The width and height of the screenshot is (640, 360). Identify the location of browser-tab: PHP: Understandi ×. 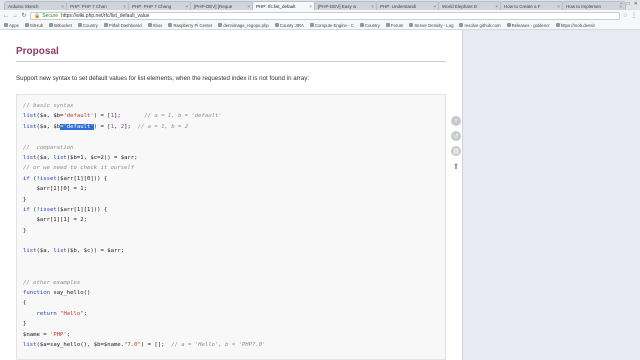
(408, 5).